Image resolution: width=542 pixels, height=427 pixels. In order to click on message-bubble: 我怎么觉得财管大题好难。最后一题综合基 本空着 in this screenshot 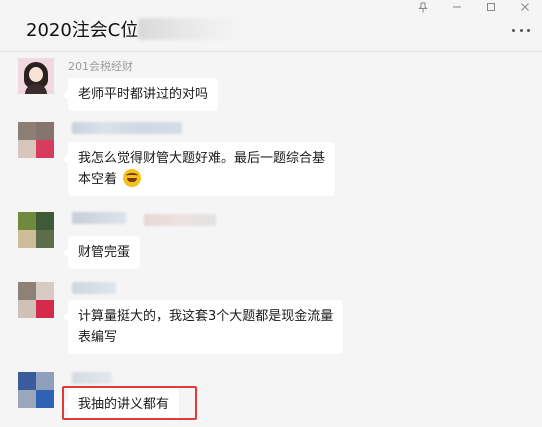, I will do `click(199, 169)`.